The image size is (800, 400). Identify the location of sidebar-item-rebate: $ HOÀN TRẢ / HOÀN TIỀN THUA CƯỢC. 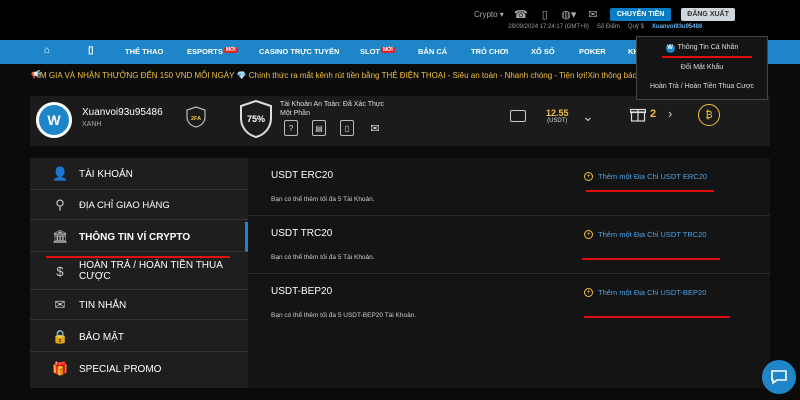
(139, 272).